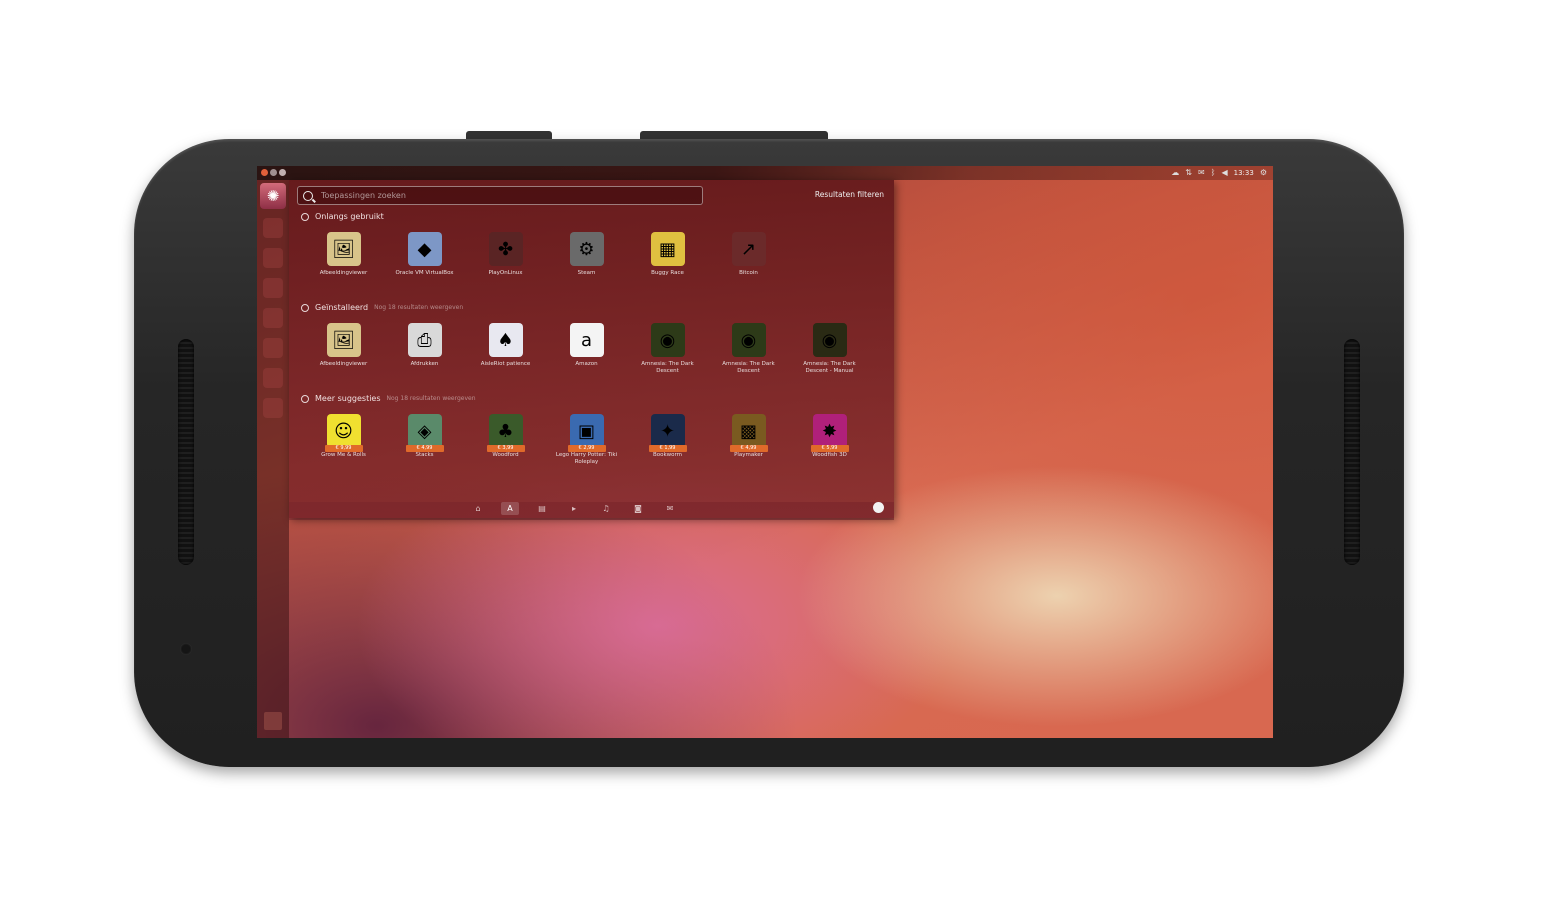  I want to click on minimize-window-button, so click(273, 172).